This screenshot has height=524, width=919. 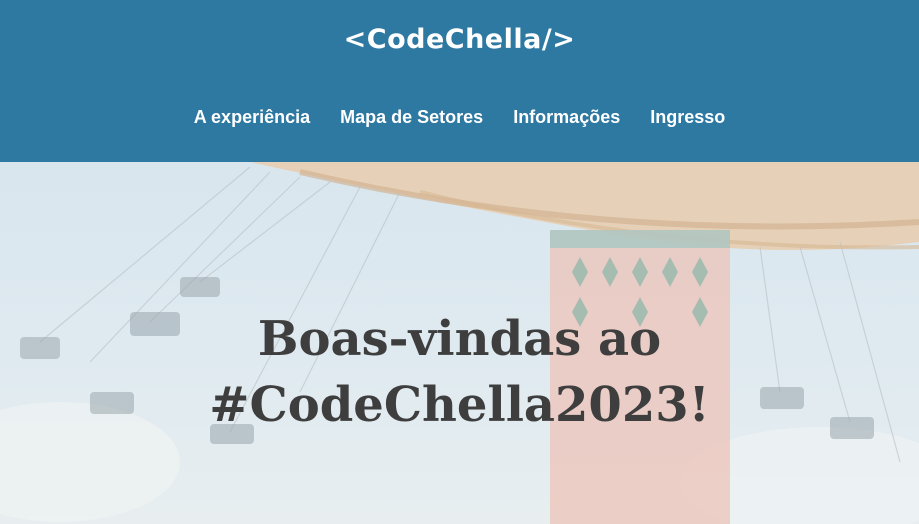 I want to click on site-logo: <CodeChella/>, so click(x=459, y=39).